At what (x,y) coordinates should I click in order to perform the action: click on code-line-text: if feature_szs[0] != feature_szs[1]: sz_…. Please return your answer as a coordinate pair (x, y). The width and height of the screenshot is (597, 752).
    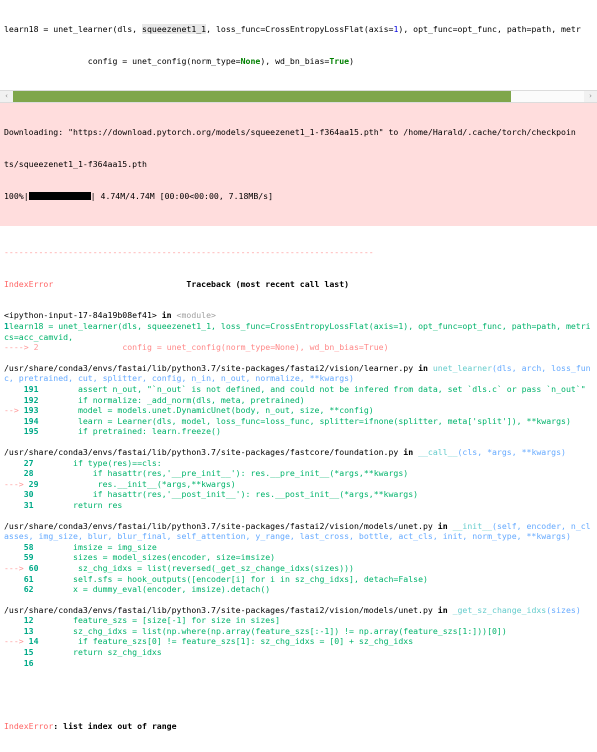
    Looking at the image, I should click on (226, 641).